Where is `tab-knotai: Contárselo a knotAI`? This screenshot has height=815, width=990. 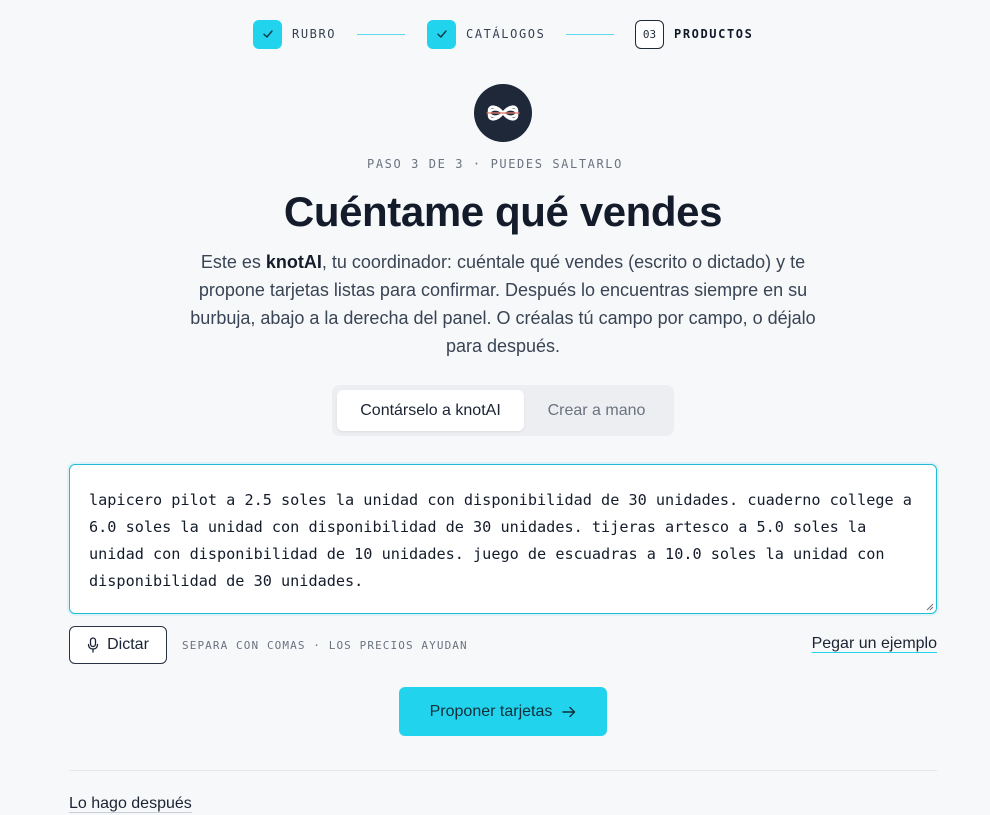
tab-knotai: Contárselo a knotAI is located at coordinates (430, 410).